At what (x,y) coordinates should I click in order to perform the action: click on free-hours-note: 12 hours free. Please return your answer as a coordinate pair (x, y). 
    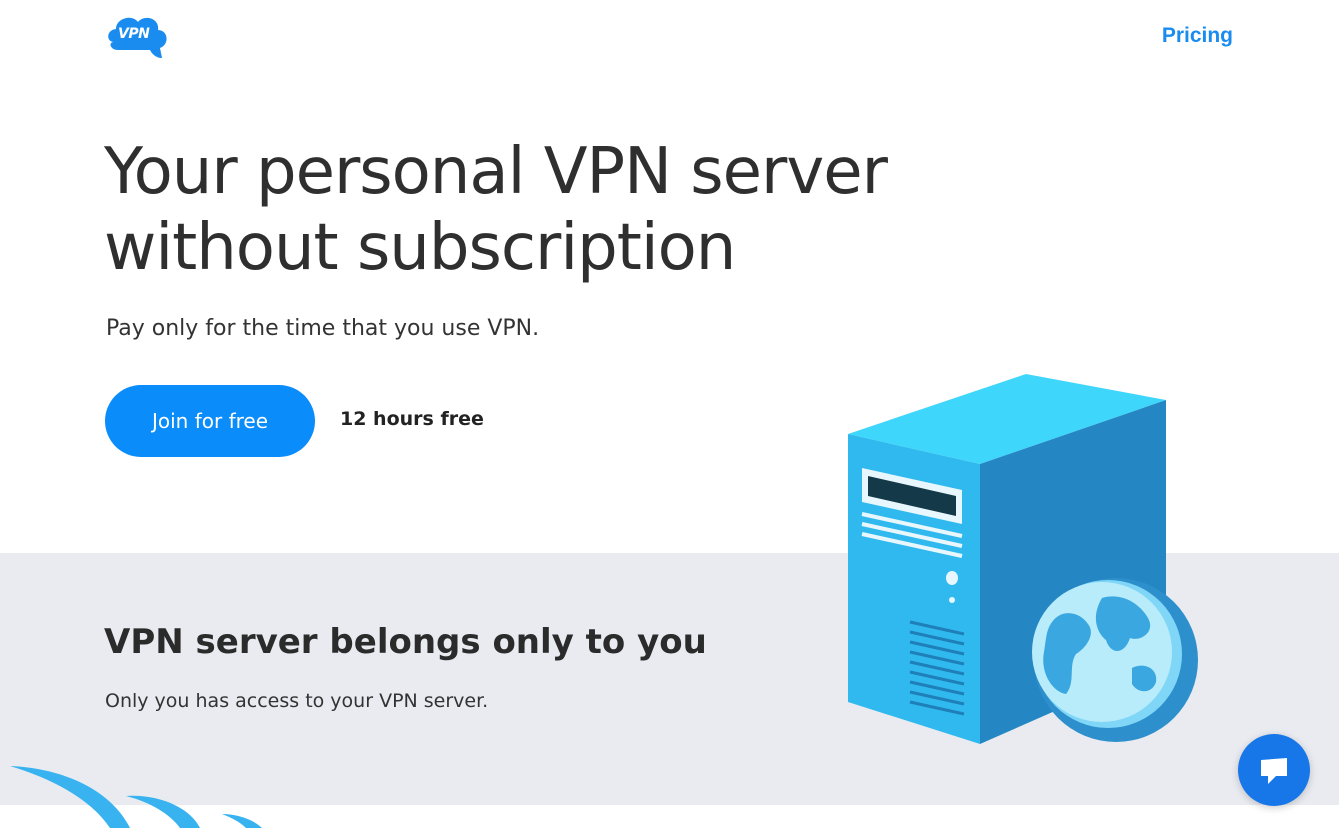
    Looking at the image, I should click on (412, 419).